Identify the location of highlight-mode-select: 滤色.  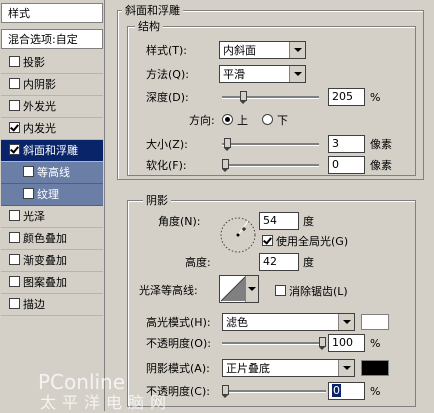
(288, 322).